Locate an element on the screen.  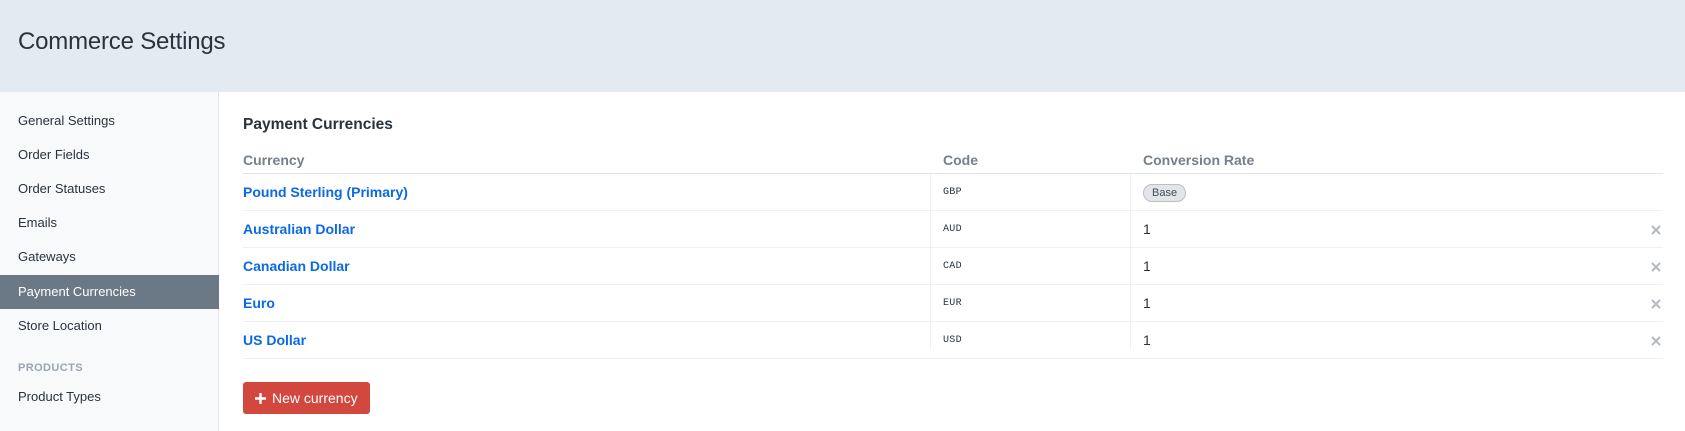
currency-link: US Dollar is located at coordinates (274, 340).